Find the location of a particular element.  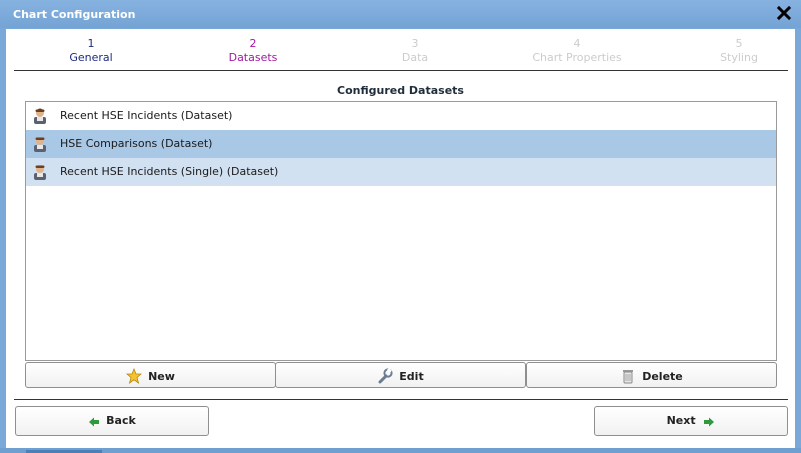

step-data: 3 Data is located at coordinates (415, 51).